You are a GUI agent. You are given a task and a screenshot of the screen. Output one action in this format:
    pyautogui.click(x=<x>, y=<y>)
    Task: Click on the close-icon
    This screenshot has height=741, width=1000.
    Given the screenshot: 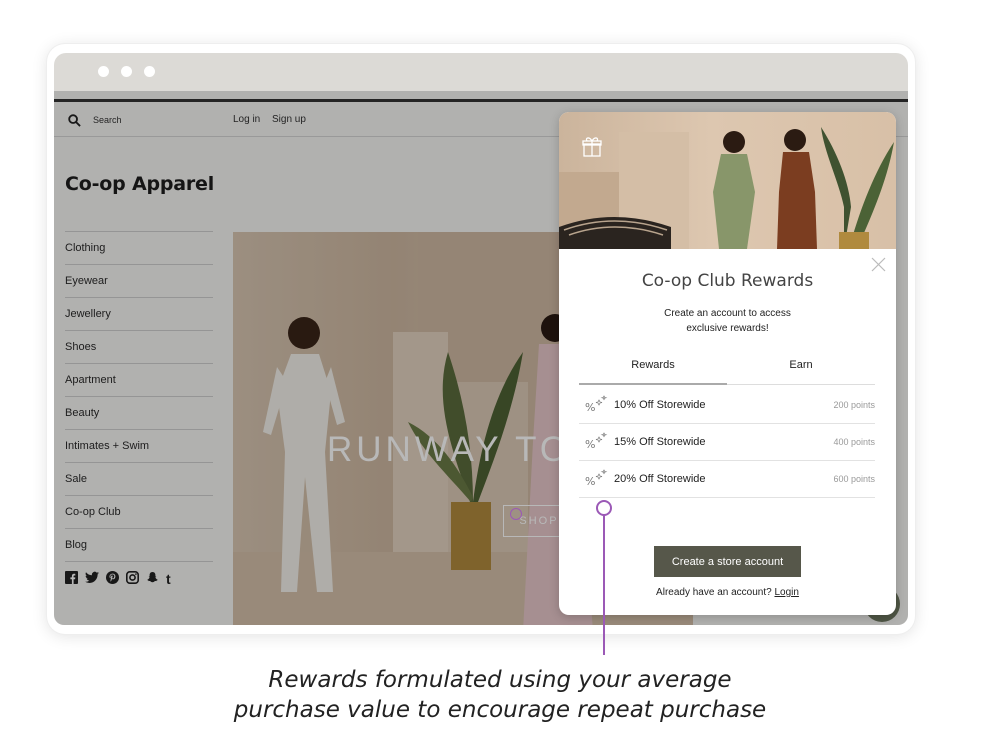 What is the action you would take?
    pyautogui.click(x=878, y=264)
    